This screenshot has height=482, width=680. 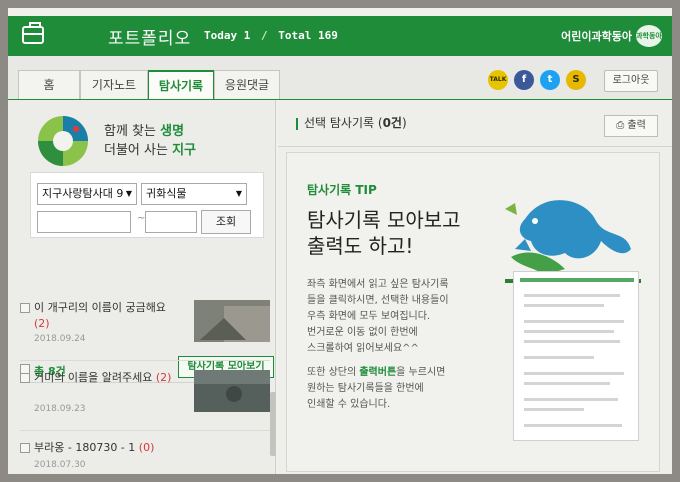 What do you see at coordinates (404, 123) in the screenshot?
I see `heading-suffix: )` at bounding box center [404, 123].